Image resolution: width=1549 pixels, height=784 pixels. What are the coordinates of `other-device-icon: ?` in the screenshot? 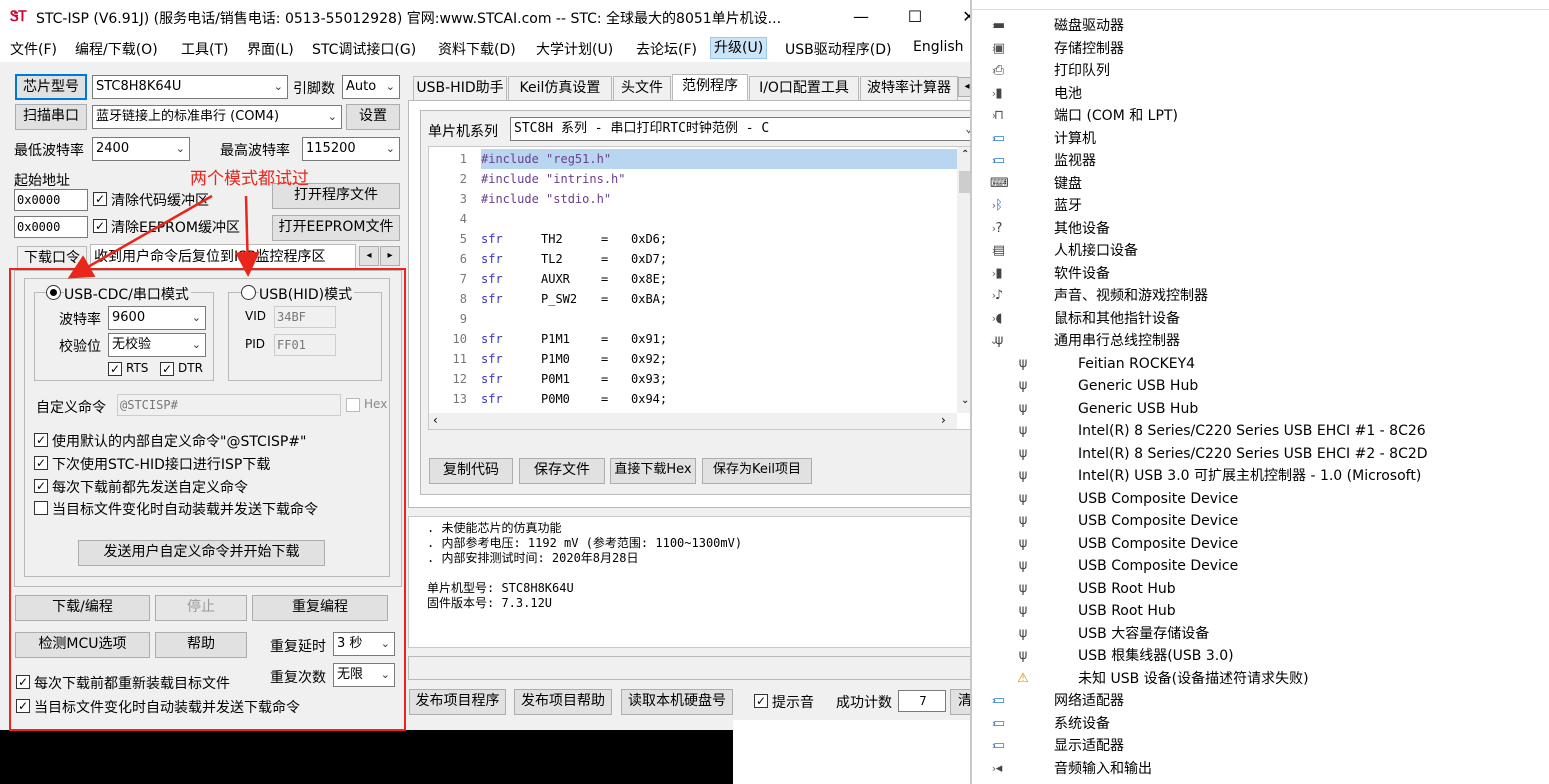 It's located at (999, 228).